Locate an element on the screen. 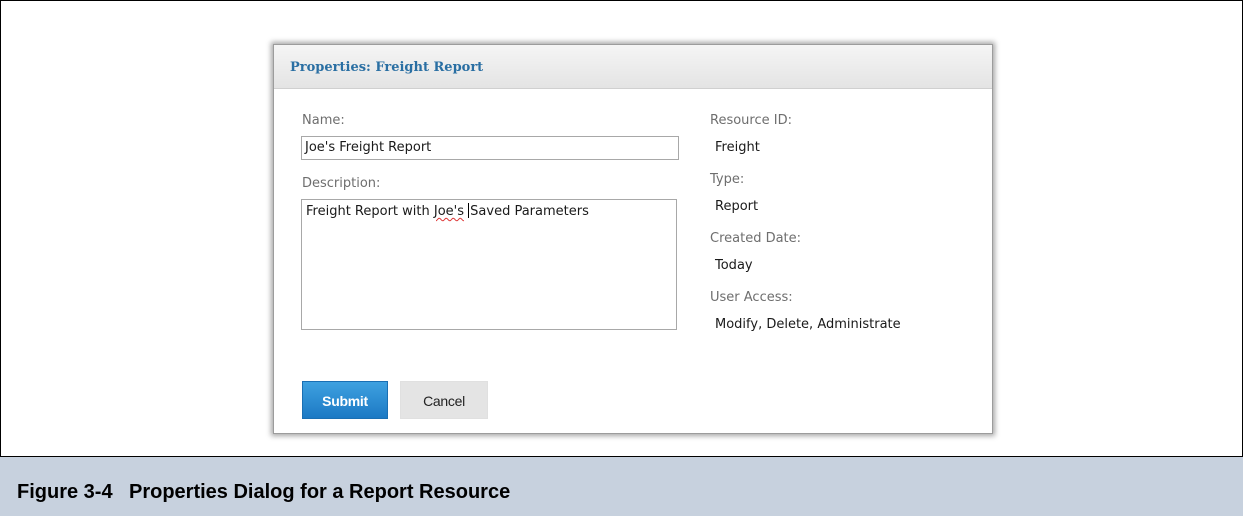 The width and height of the screenshot is (1246, 516). created-date-label: Created Date: is located at coordinates (756, 238).